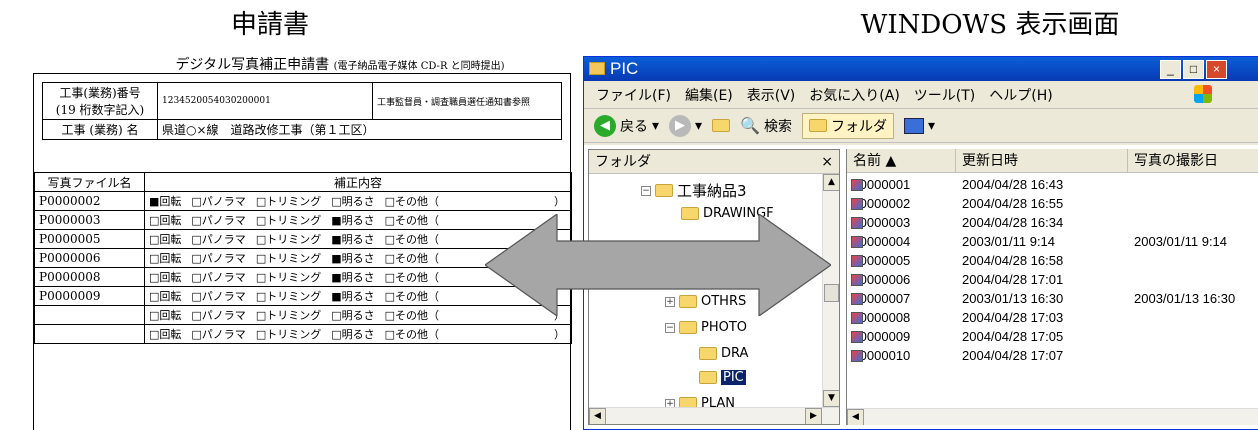  Describe the element at coordinates (831, 182) in the screenshot. I see `scroll-up-icon: ▲` at that location.